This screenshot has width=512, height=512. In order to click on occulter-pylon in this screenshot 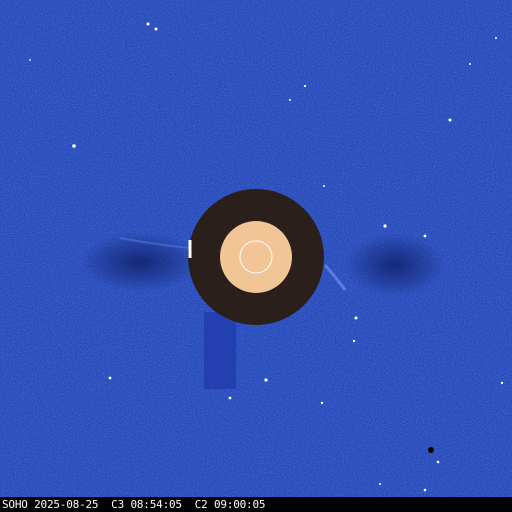, I will do `click(220, 350)`.